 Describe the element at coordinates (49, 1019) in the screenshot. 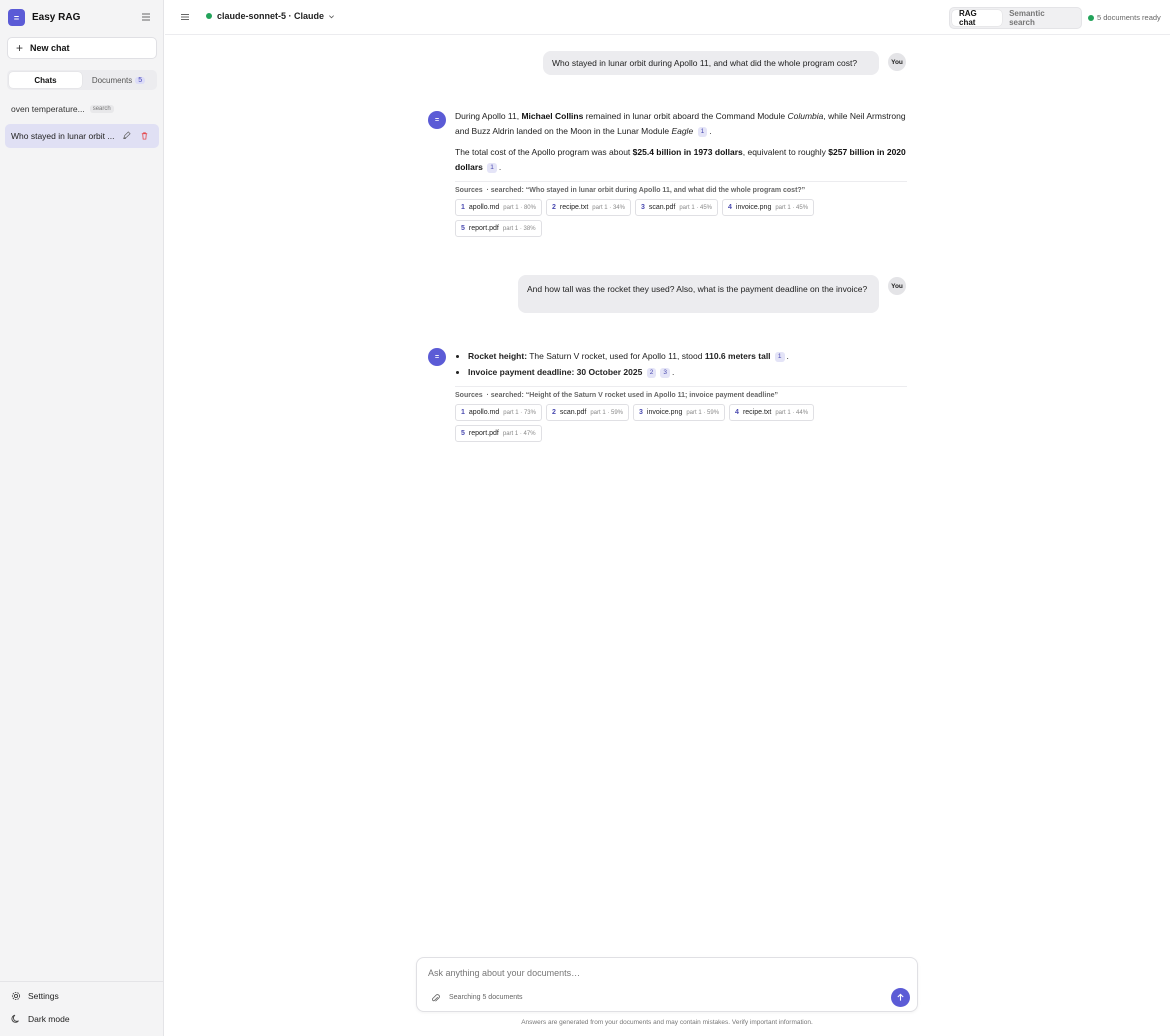

I see `dark-mode-label: Dark mode` at that location.